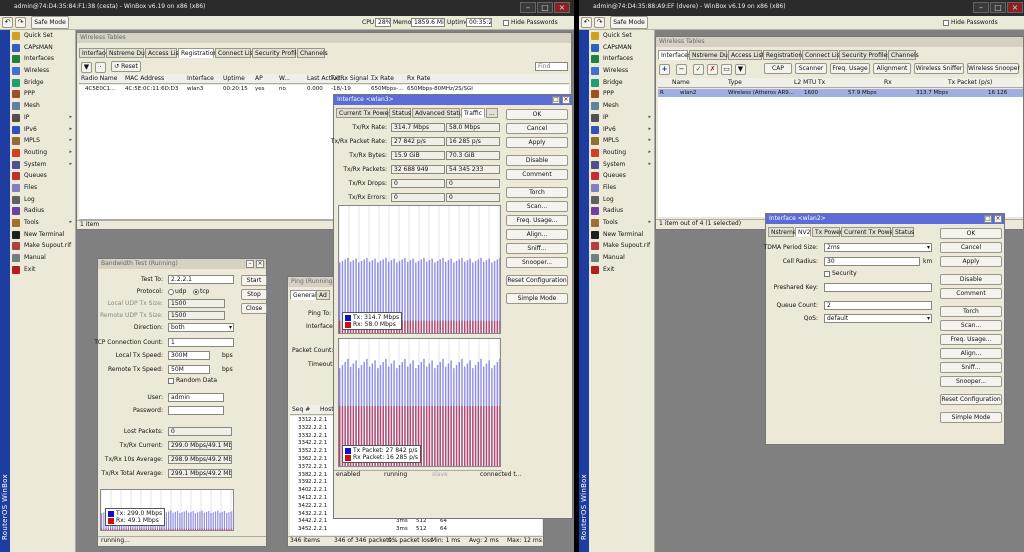  Describe the element at coordinates (196, 410) in the screenshot. I see `password-field` at that location.